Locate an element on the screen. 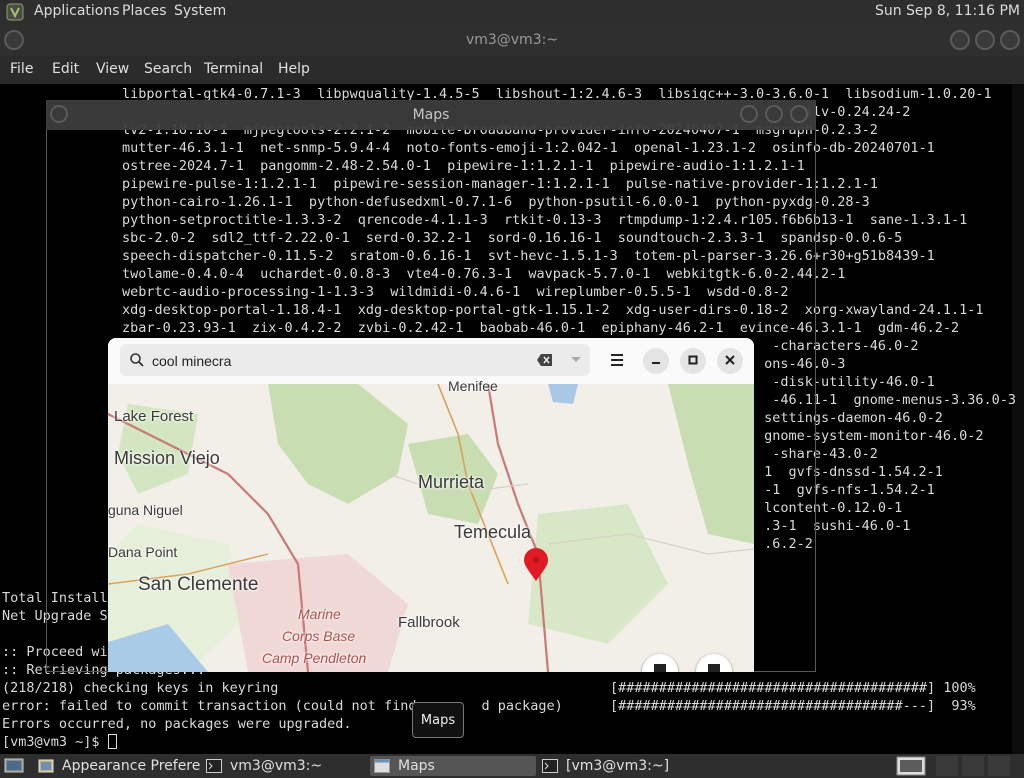  menu-edit: Edit is located at coordinates (65, 69).